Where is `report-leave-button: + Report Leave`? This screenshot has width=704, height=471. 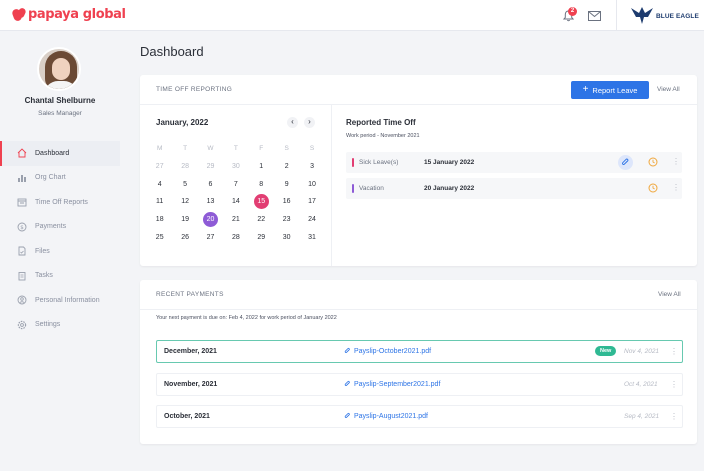
report-leave-button: + Report Leave is located at coordinates (610, 90).